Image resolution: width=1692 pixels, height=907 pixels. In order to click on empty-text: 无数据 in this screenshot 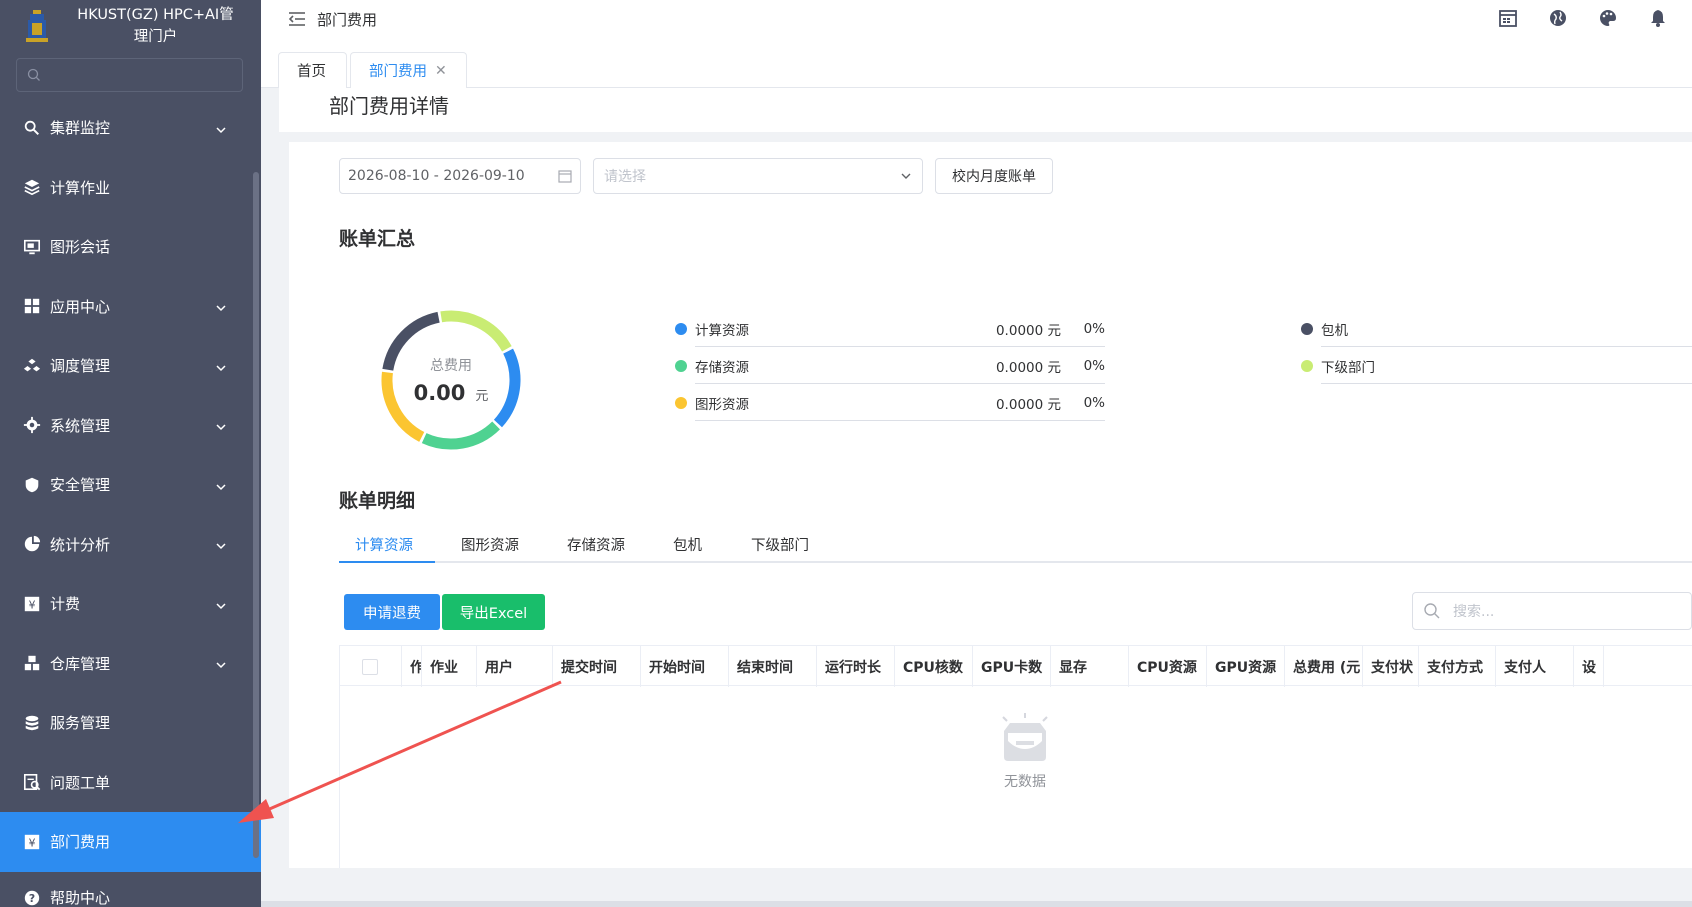, I will do `click(1025, 782)`.